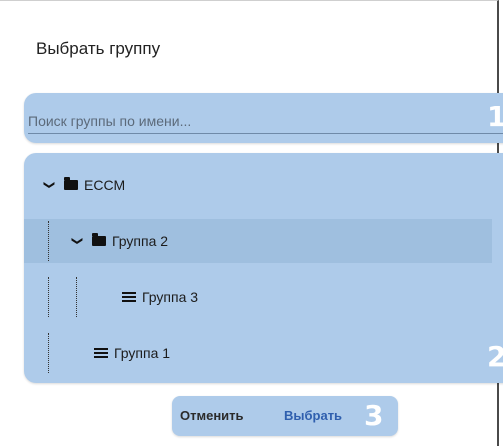  I want to click on tree-node-group-2: ❯ Группа 2, so click(258, 241).